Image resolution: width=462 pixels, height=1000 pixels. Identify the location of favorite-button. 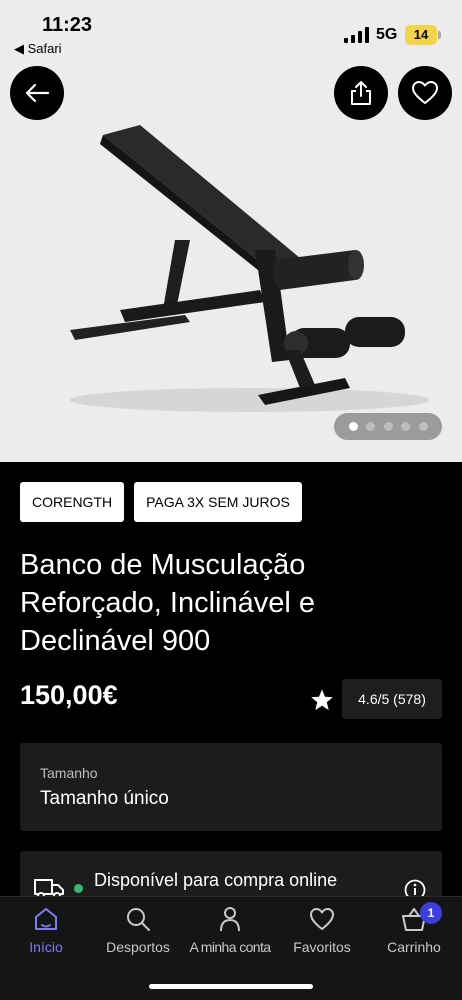
(425, 93).